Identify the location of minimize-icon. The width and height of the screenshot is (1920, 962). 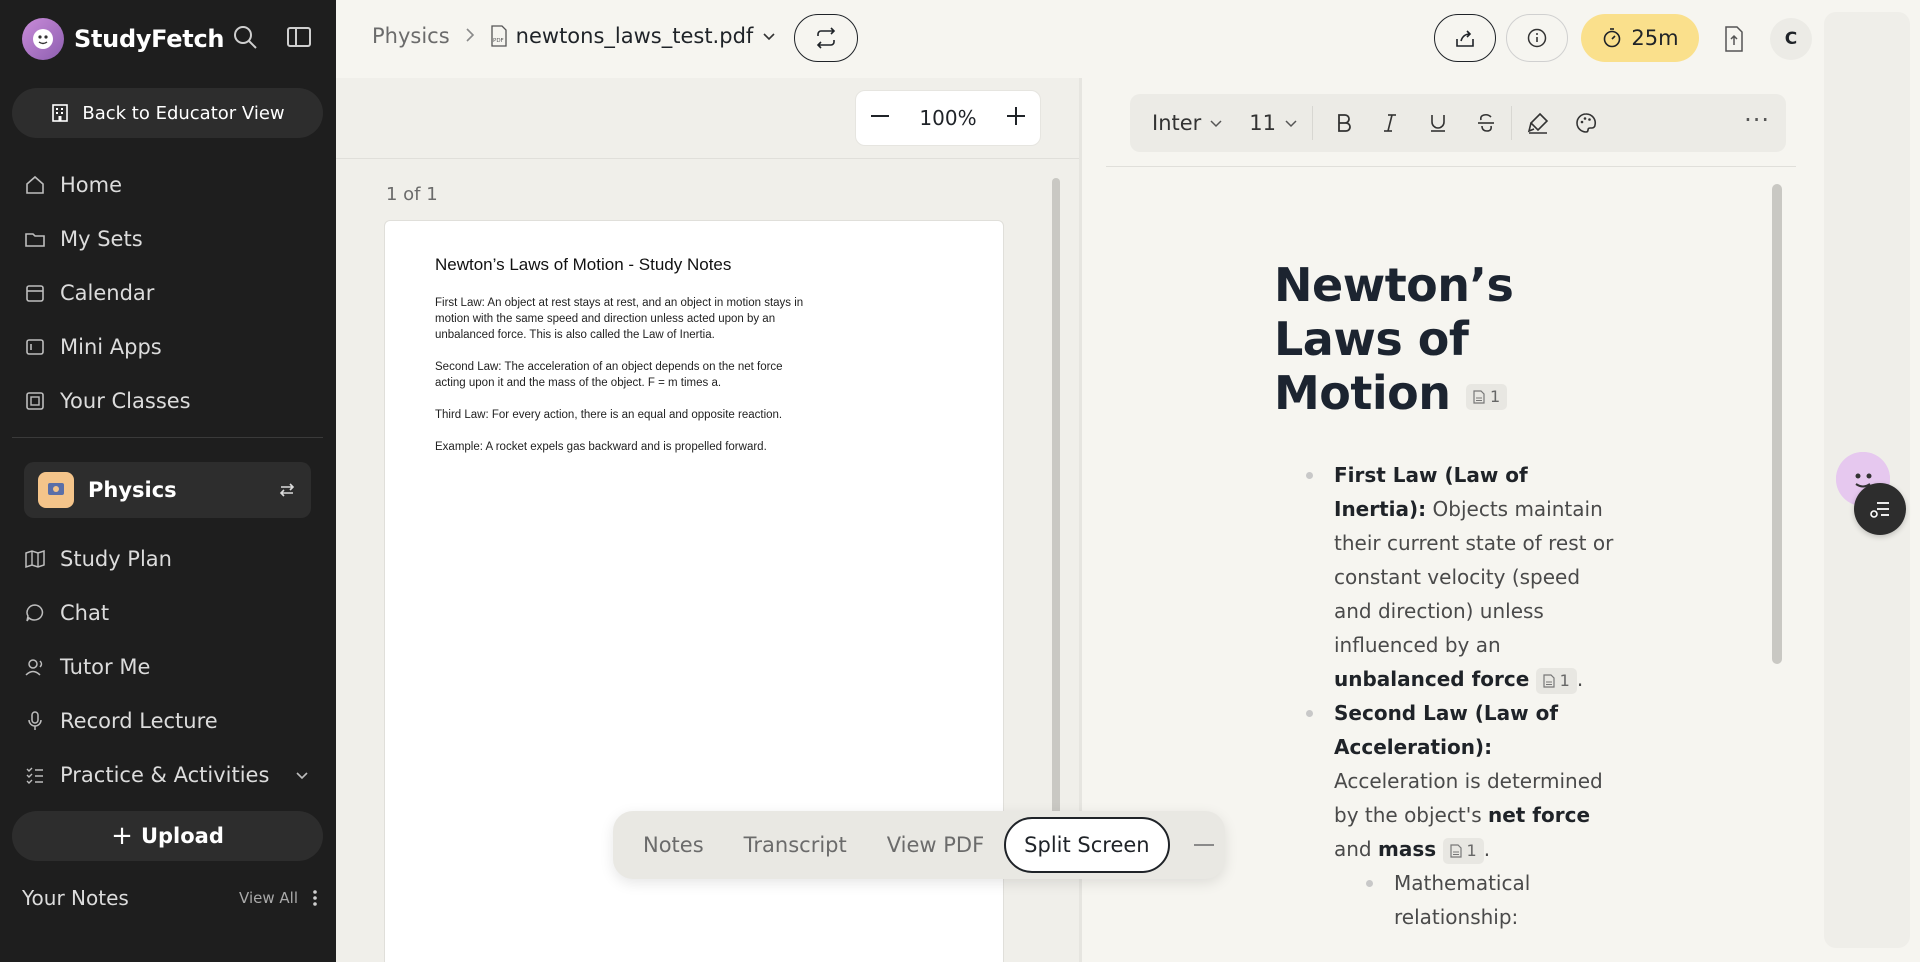
(1203, 845).